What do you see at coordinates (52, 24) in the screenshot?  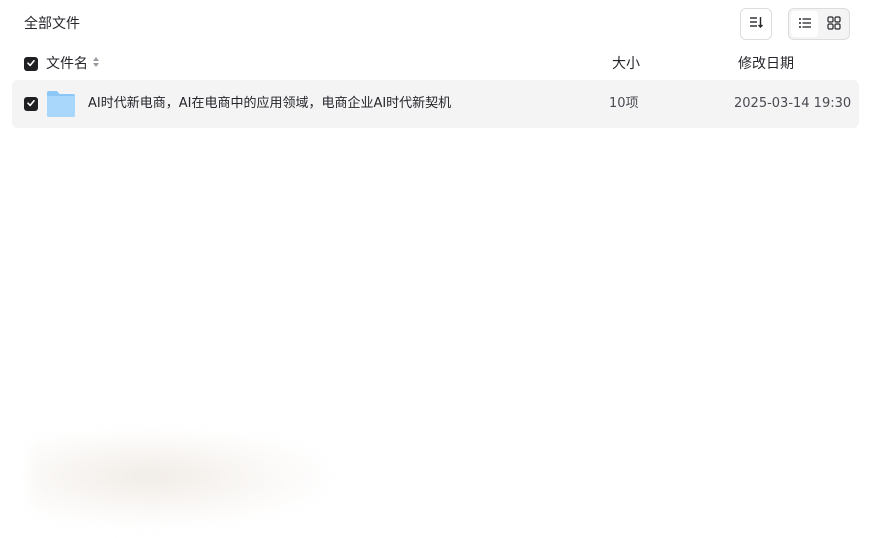 I see `page-title: 全部文件` at bounding box center [52, 24].